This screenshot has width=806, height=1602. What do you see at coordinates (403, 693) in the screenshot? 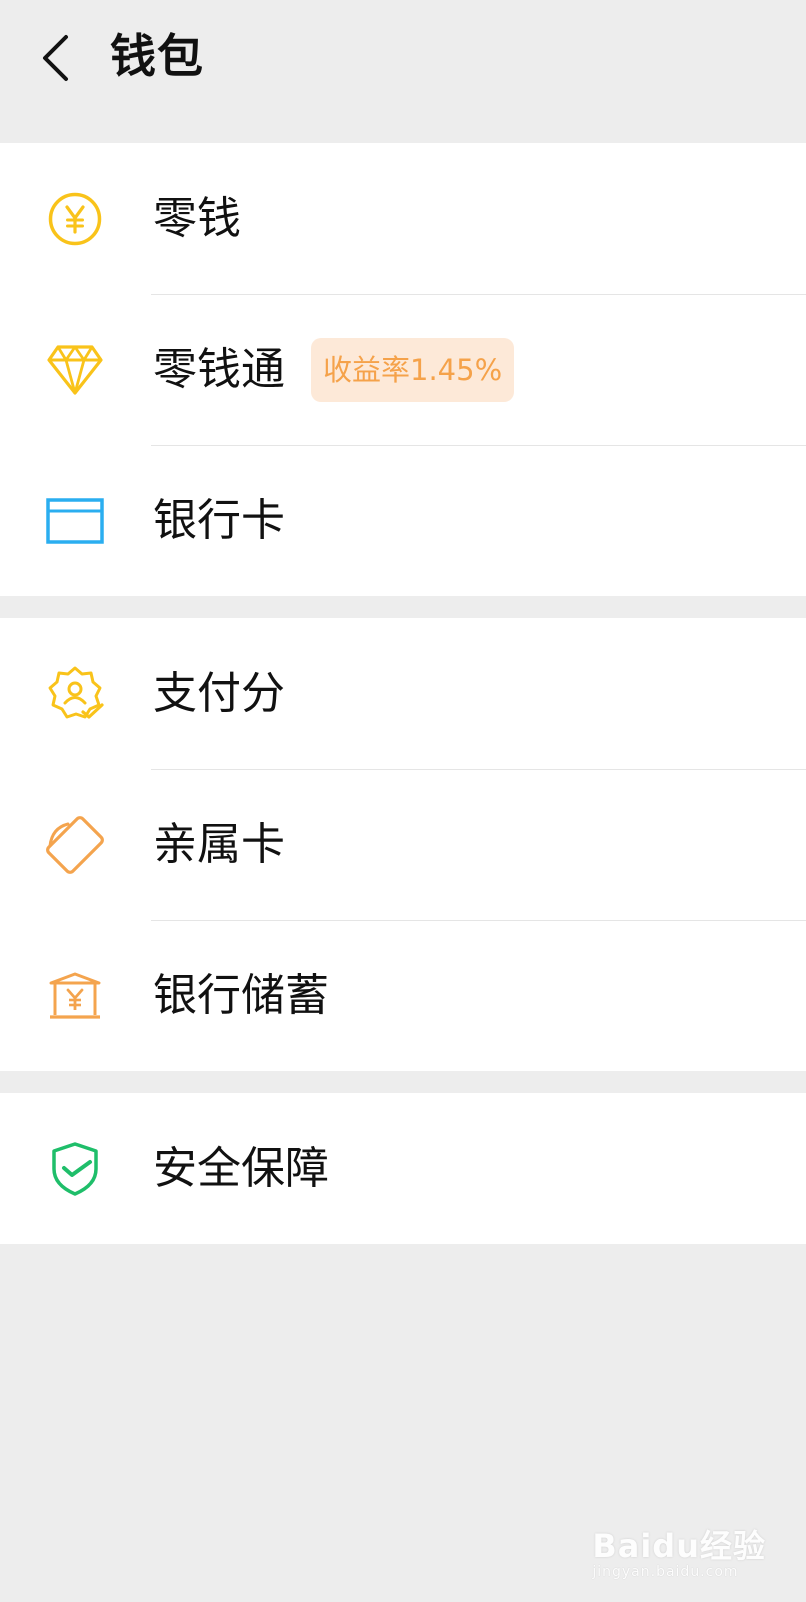
I see `menu-item-pay-score: 支付分` at bounding box center [403, 693].